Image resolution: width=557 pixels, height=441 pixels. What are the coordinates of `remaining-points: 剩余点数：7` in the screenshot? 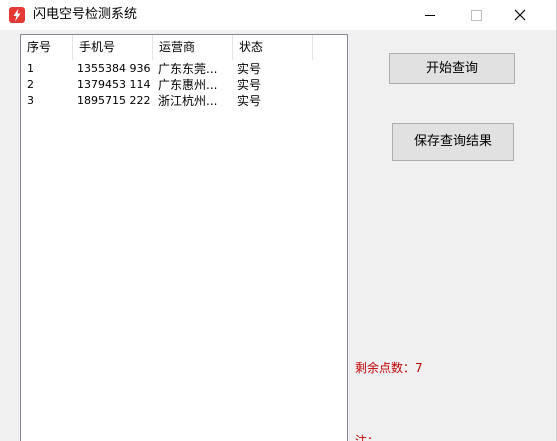 It's located at (389, 368).